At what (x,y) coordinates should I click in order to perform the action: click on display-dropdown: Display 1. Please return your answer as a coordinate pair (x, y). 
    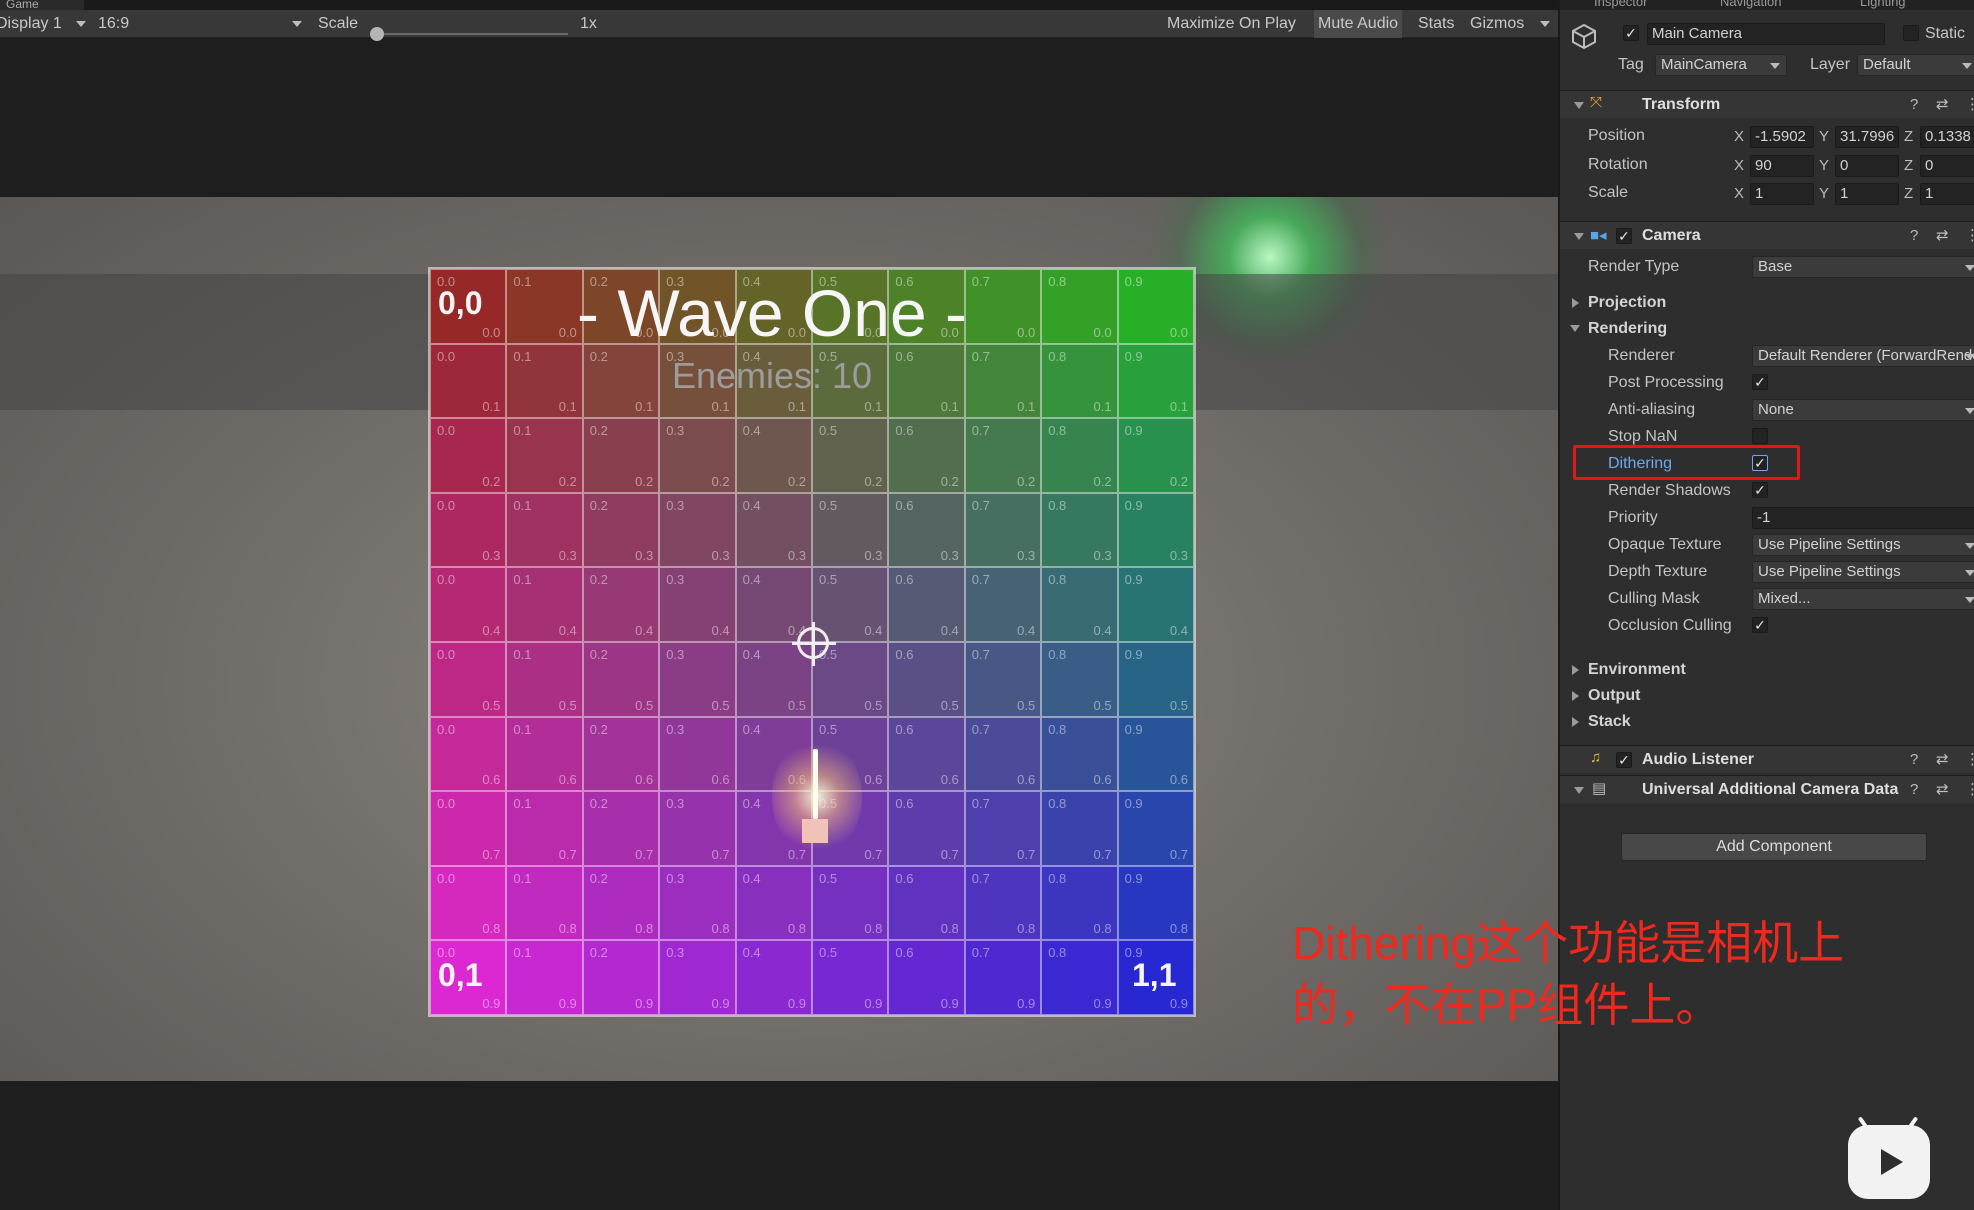
    Looking at the image, I should click on (31, 24).